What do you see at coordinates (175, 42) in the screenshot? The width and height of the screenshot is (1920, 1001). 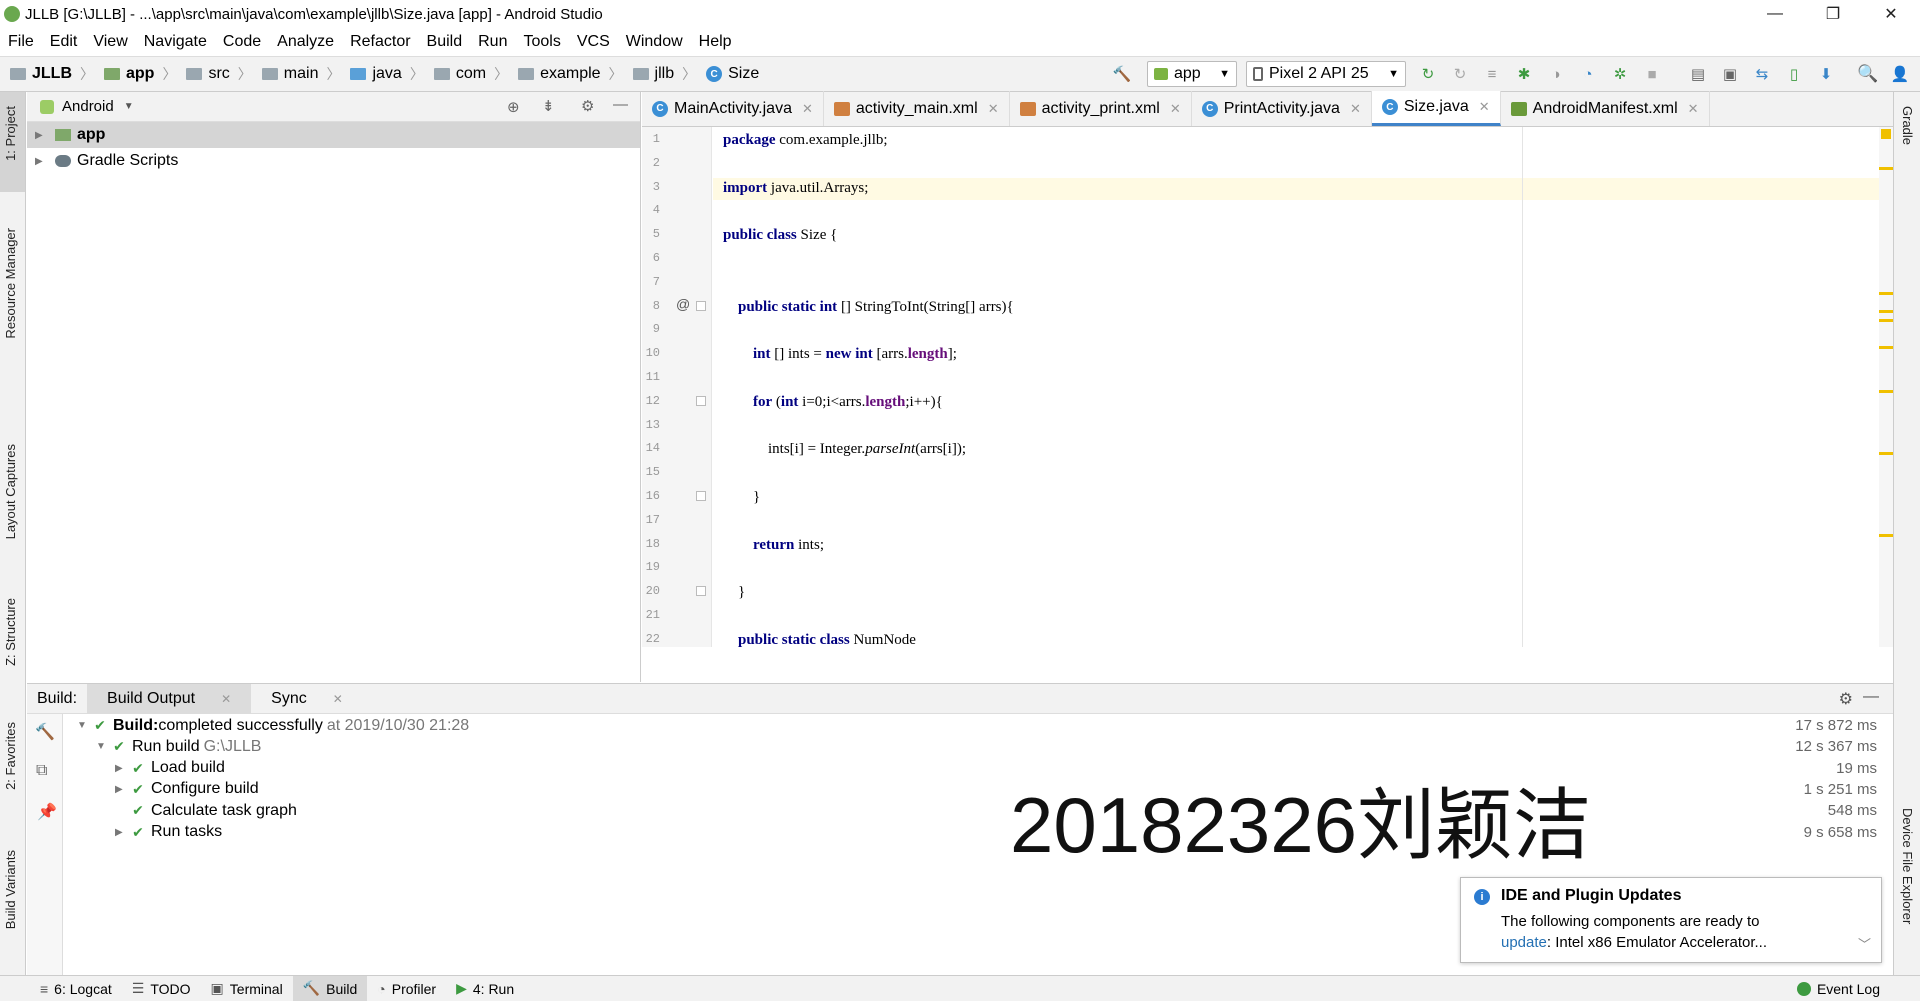 I see `menu-navigate: Navigate` at bounding box center [175, 42].